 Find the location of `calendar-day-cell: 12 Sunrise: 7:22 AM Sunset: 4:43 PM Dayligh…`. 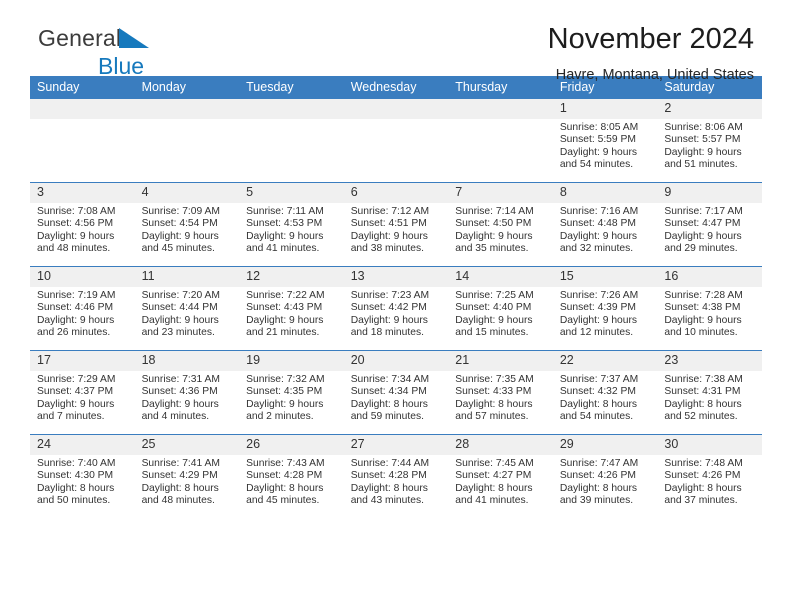

calendar-day-cell: 12 Sunrise: 7:22 AM Sunset: 4:43 PM Dayligh… is located at coordinates (291, 308).